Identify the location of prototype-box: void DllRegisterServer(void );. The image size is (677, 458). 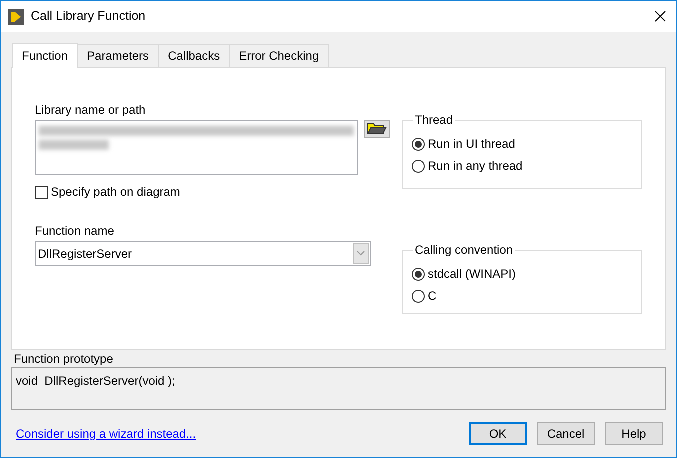
(338, 388).